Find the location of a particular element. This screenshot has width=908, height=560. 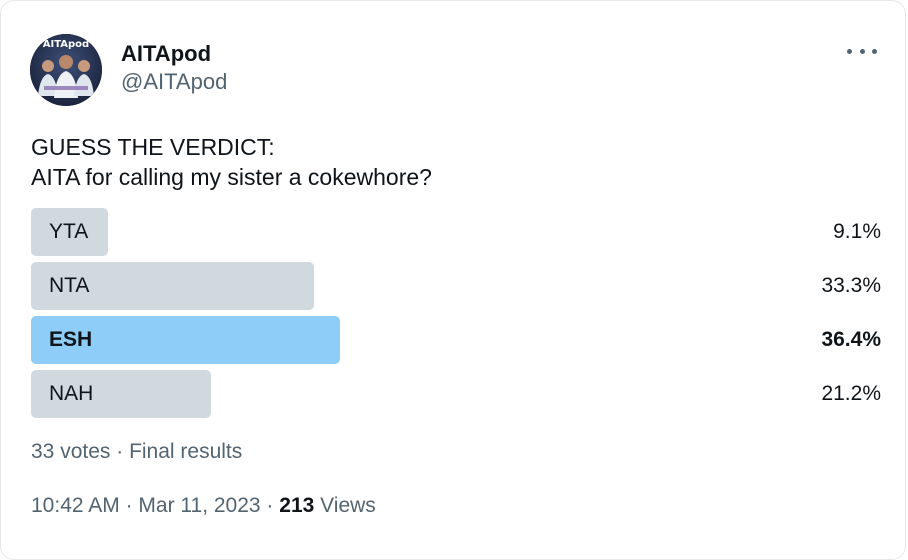

poll-status: Final results is located at coordinates (186, 451).